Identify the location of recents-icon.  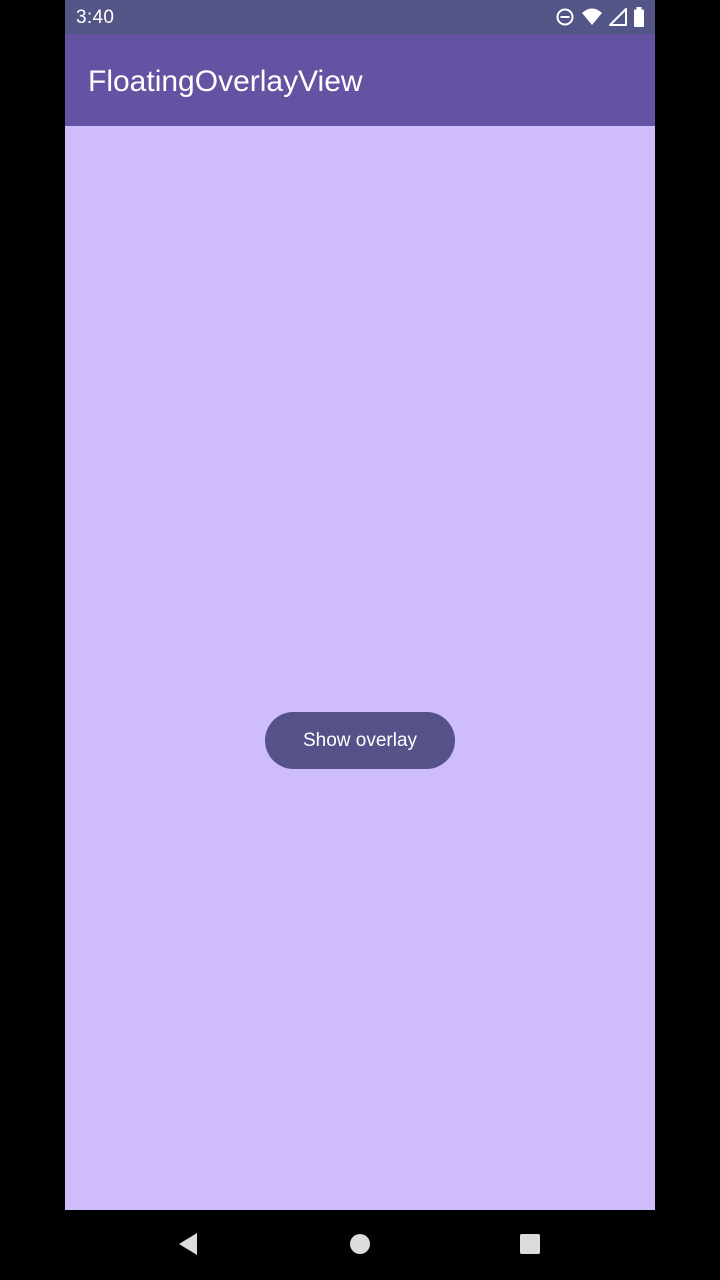
(530, 1246).